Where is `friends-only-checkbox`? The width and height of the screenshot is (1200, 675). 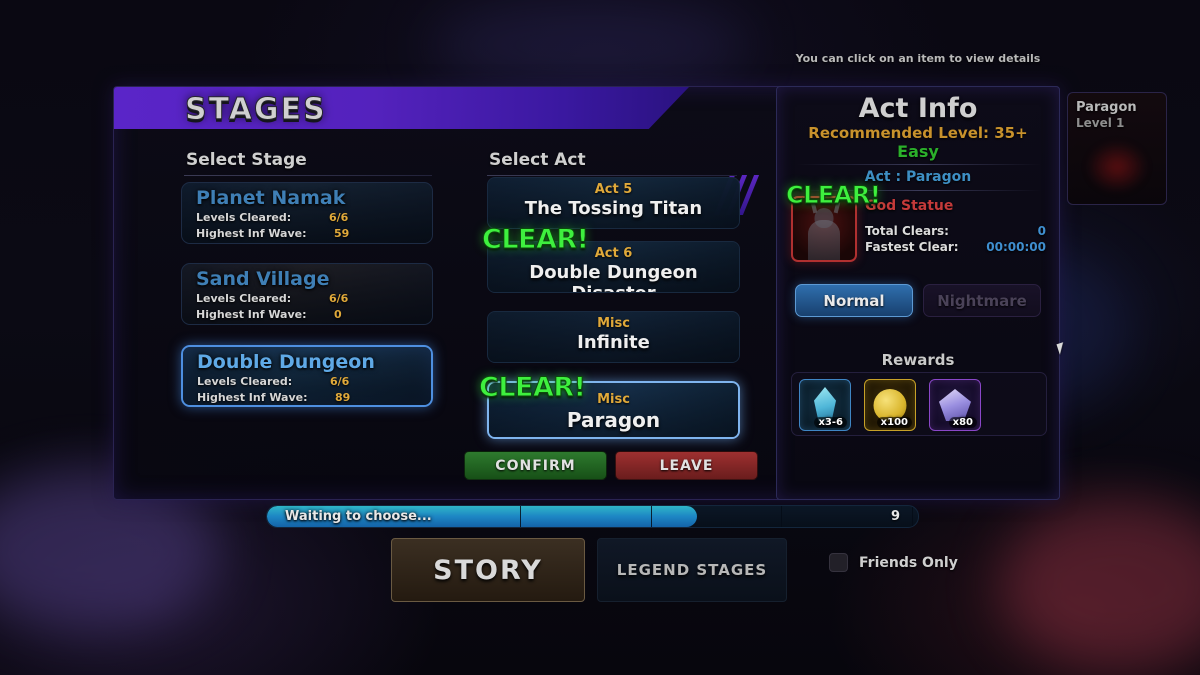 friends-only-checkbox is located at coordinates (838, 562).